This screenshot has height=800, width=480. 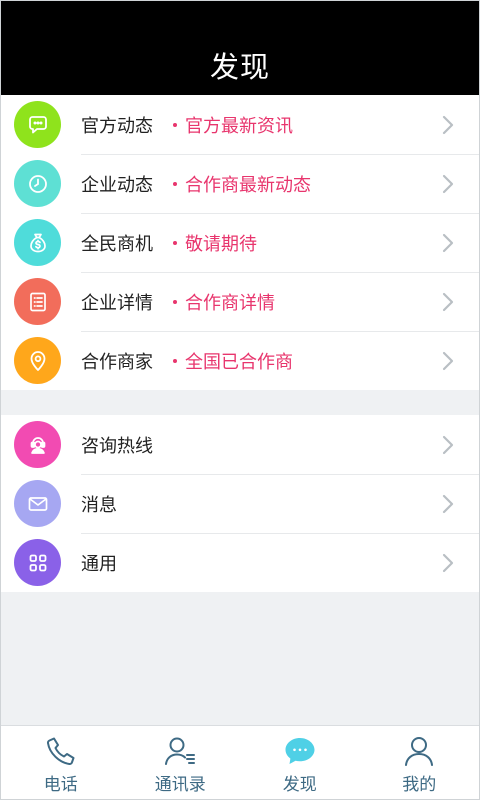 I want to click on location-pin-icon, so click(x=37, y=360).